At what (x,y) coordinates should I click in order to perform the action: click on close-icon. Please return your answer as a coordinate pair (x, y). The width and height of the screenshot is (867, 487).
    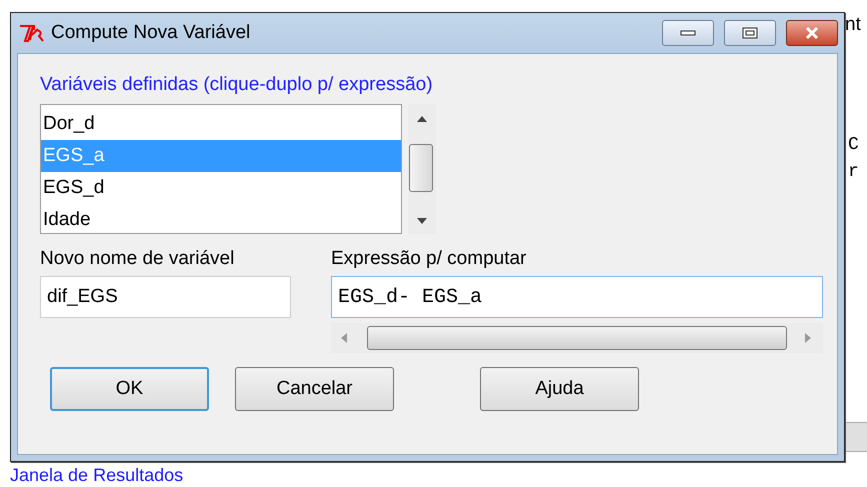
    Looking at the image, I should click on (812, 33).